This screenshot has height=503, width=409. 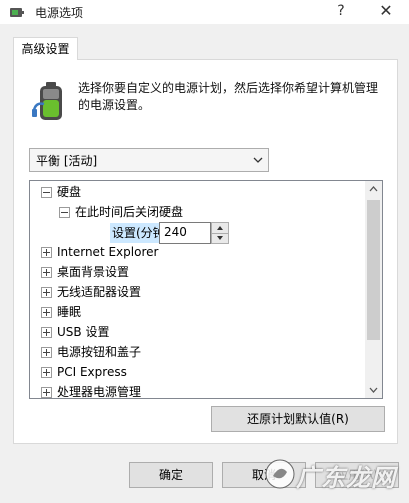 I want to click on chevron-down-icon, so click(x=258, y=160).